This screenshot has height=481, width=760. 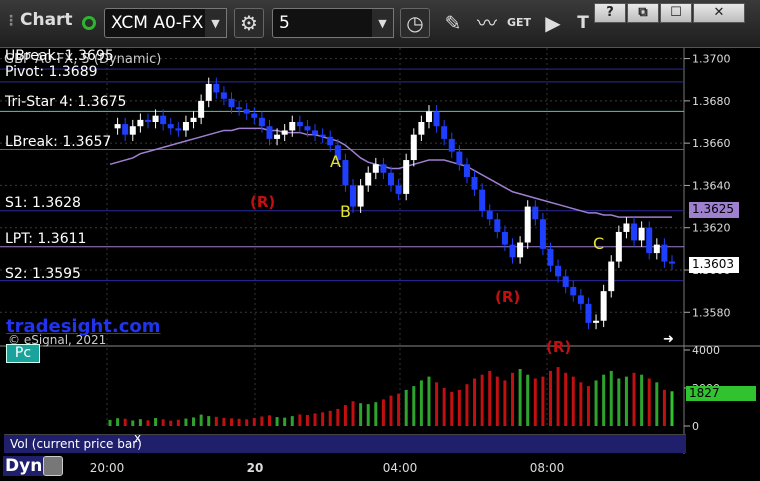 I want to click on drawing-tools-icon: 〰, so click(x=487, y=23).